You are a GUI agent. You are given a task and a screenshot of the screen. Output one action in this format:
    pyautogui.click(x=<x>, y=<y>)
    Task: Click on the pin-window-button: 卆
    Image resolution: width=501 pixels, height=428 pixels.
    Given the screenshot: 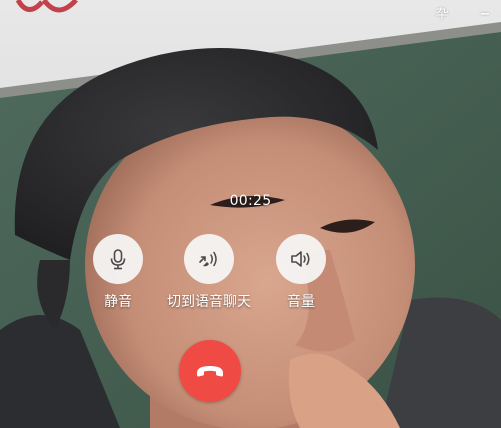 What is the action you would take?
    pyautogui.click(x=442, y=15)
    